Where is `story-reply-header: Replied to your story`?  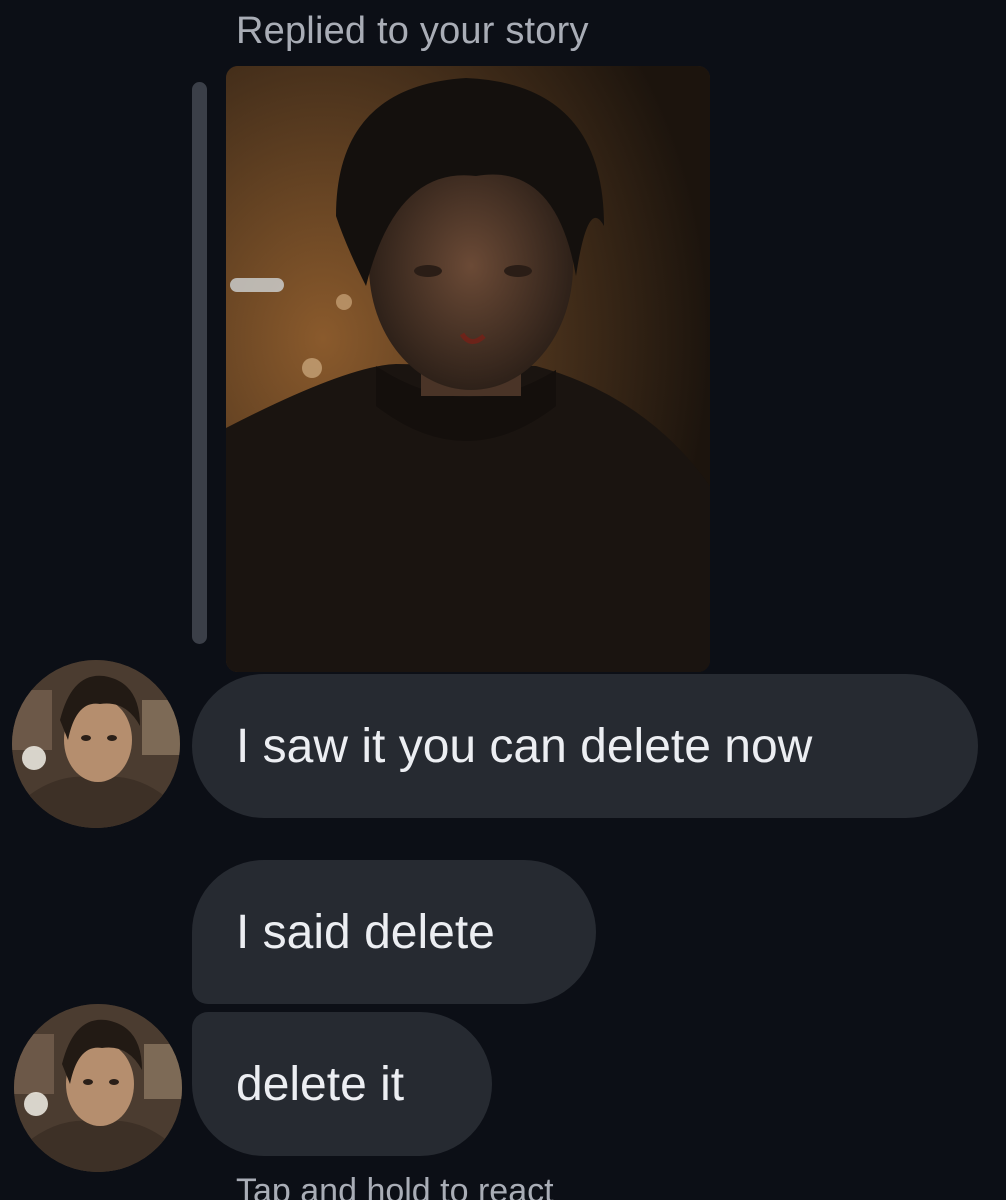
story-reply-header: Replied to your story is located at coordinates (412, 31).